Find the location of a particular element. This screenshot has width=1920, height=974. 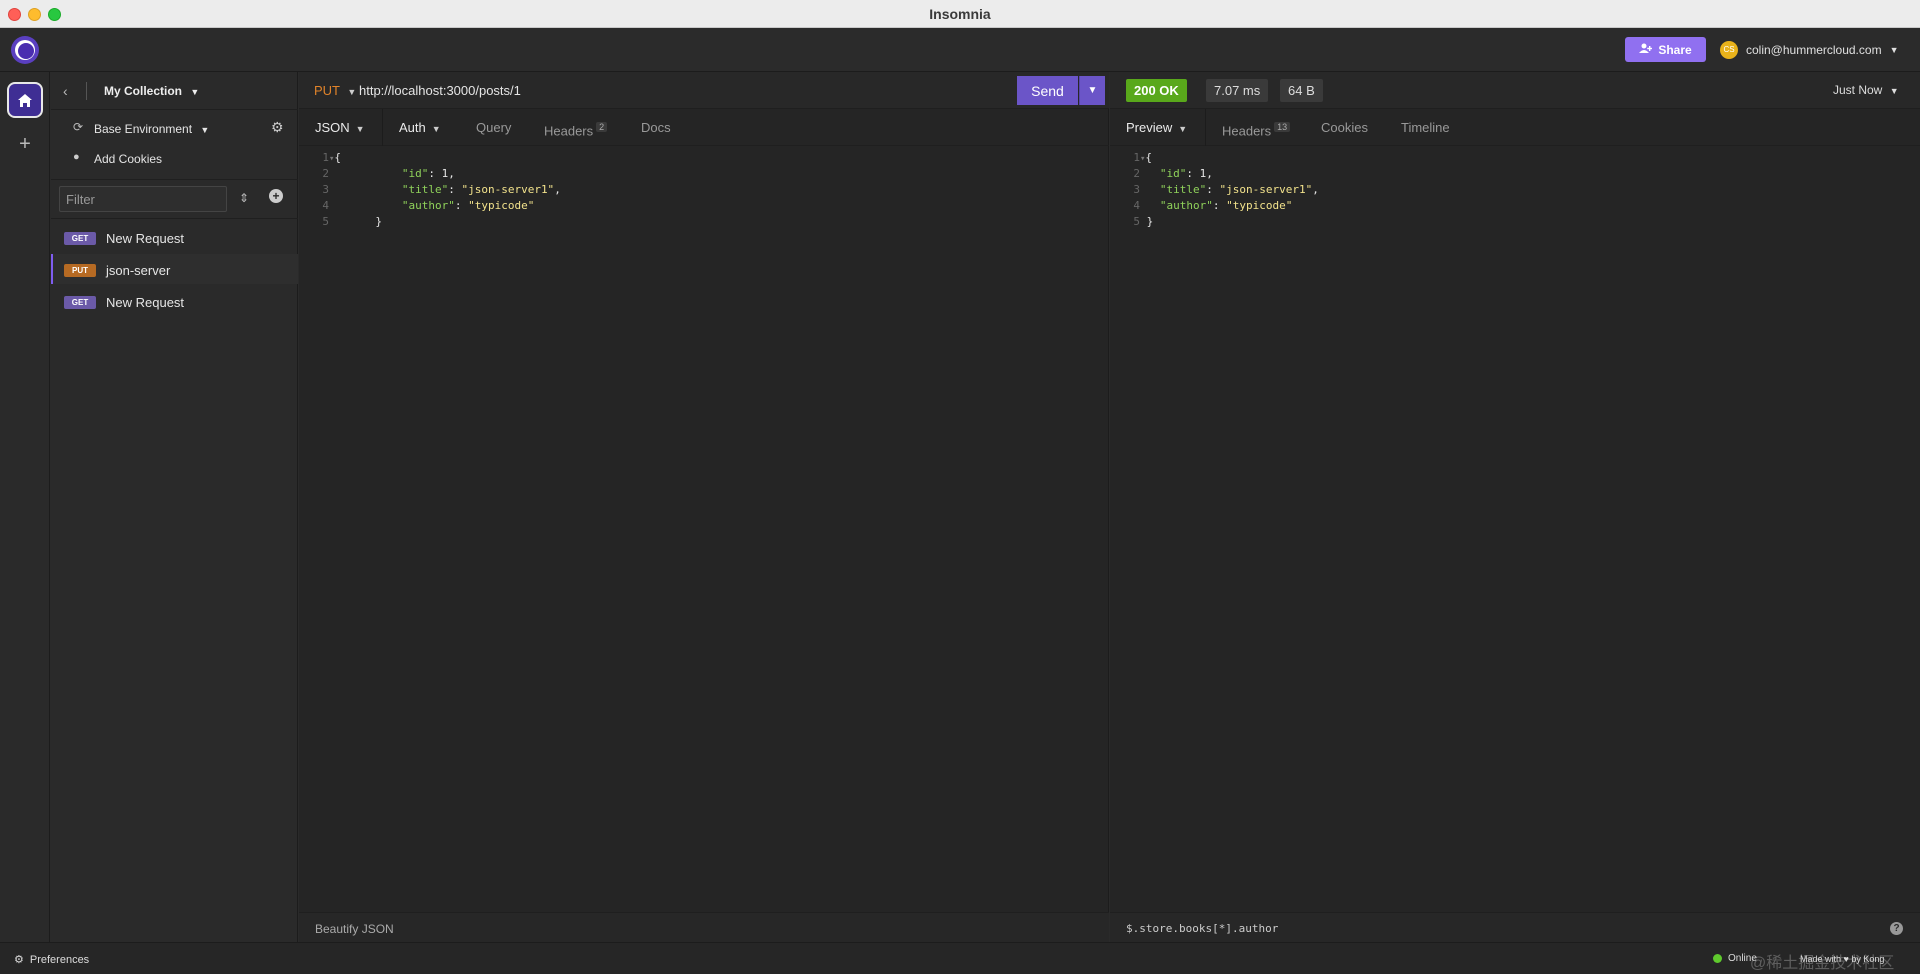

tab-docs: Docs is located at coordinates (656, 127).